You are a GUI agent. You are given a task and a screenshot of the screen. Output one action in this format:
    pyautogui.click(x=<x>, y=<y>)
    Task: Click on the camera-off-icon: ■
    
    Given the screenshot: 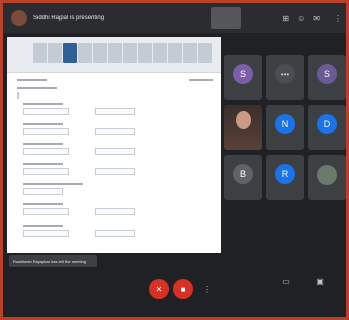 What is the action you would take?
    pyautogui.click(x=183, y=289)
    